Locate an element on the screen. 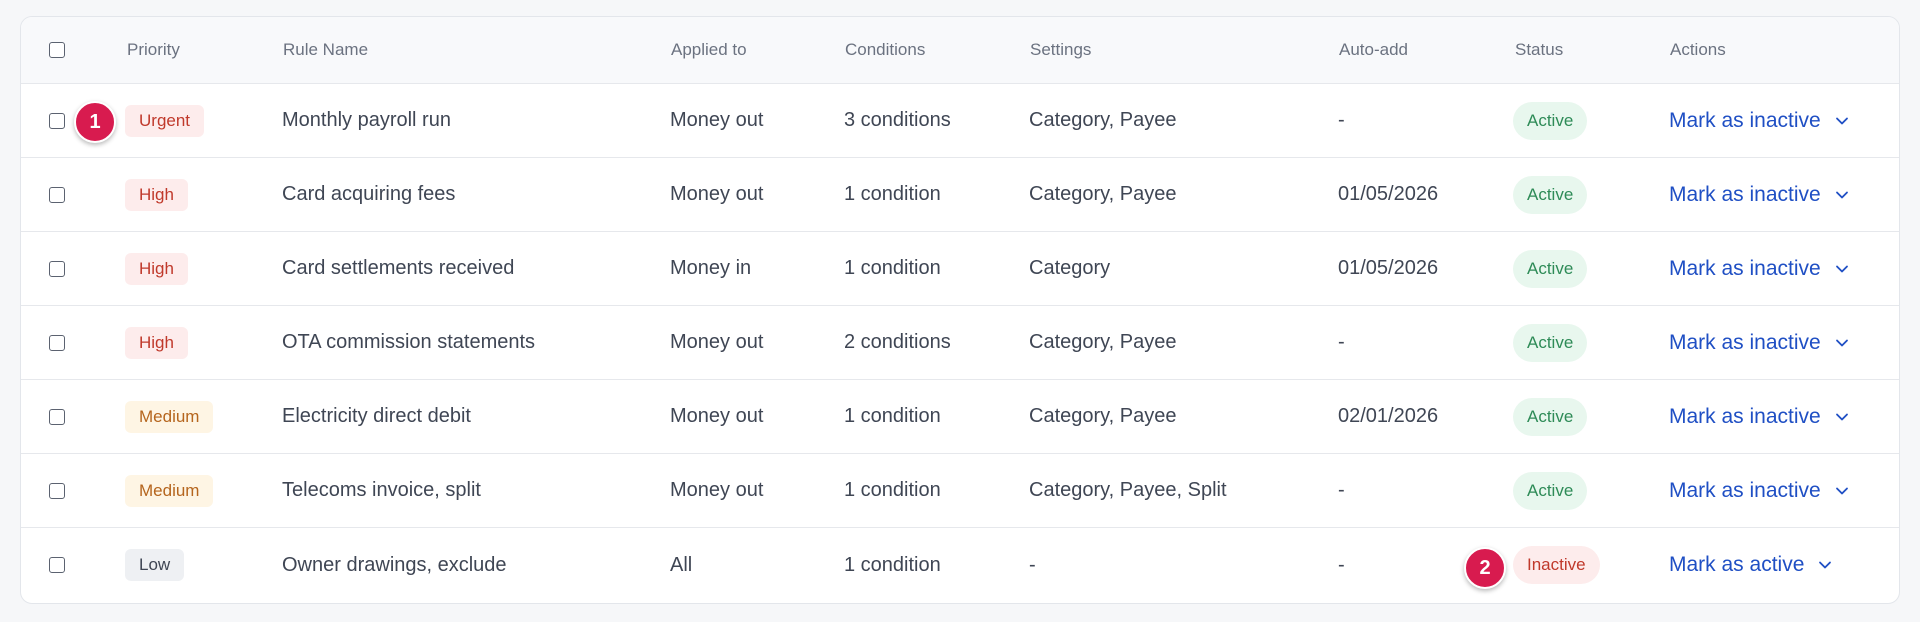  header-rule-name: Rule Name is located at coordinates (325, 50).